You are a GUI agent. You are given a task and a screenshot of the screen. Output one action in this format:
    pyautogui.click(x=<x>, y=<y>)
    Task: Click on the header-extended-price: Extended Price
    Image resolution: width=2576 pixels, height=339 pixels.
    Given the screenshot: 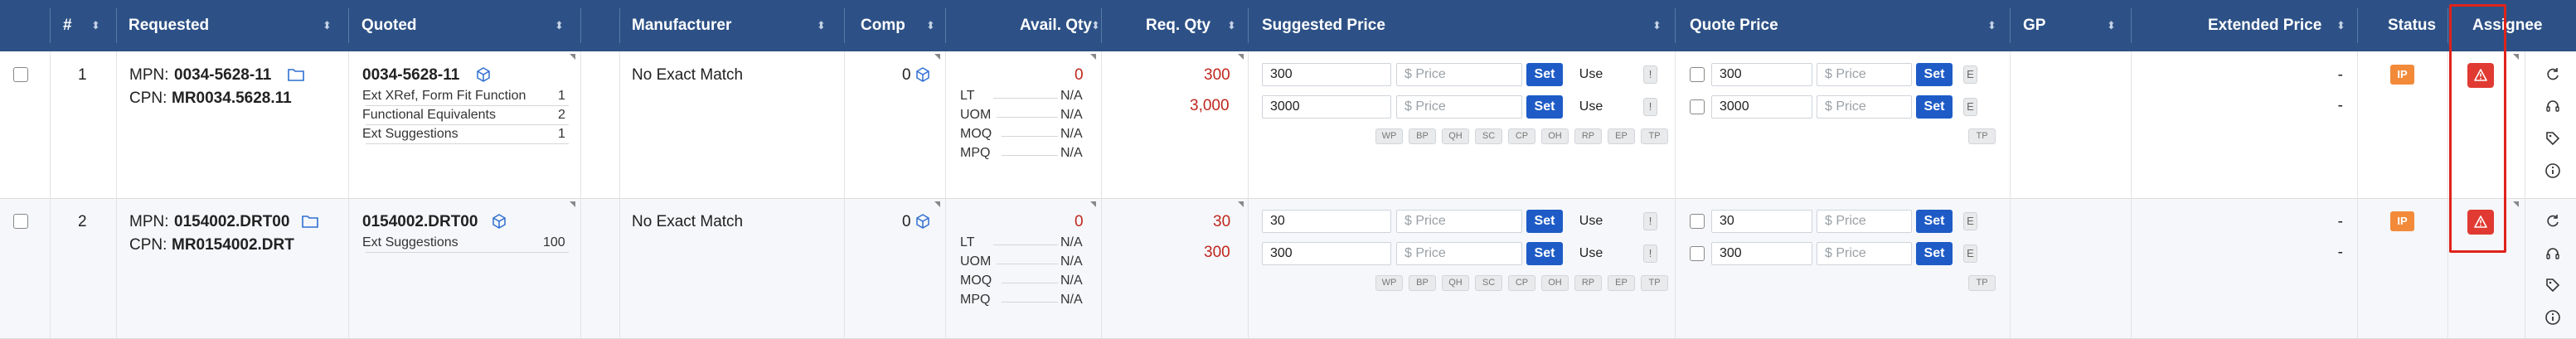 What is the action you would take?
    pyautogui.click(x=2264, y=25)
    